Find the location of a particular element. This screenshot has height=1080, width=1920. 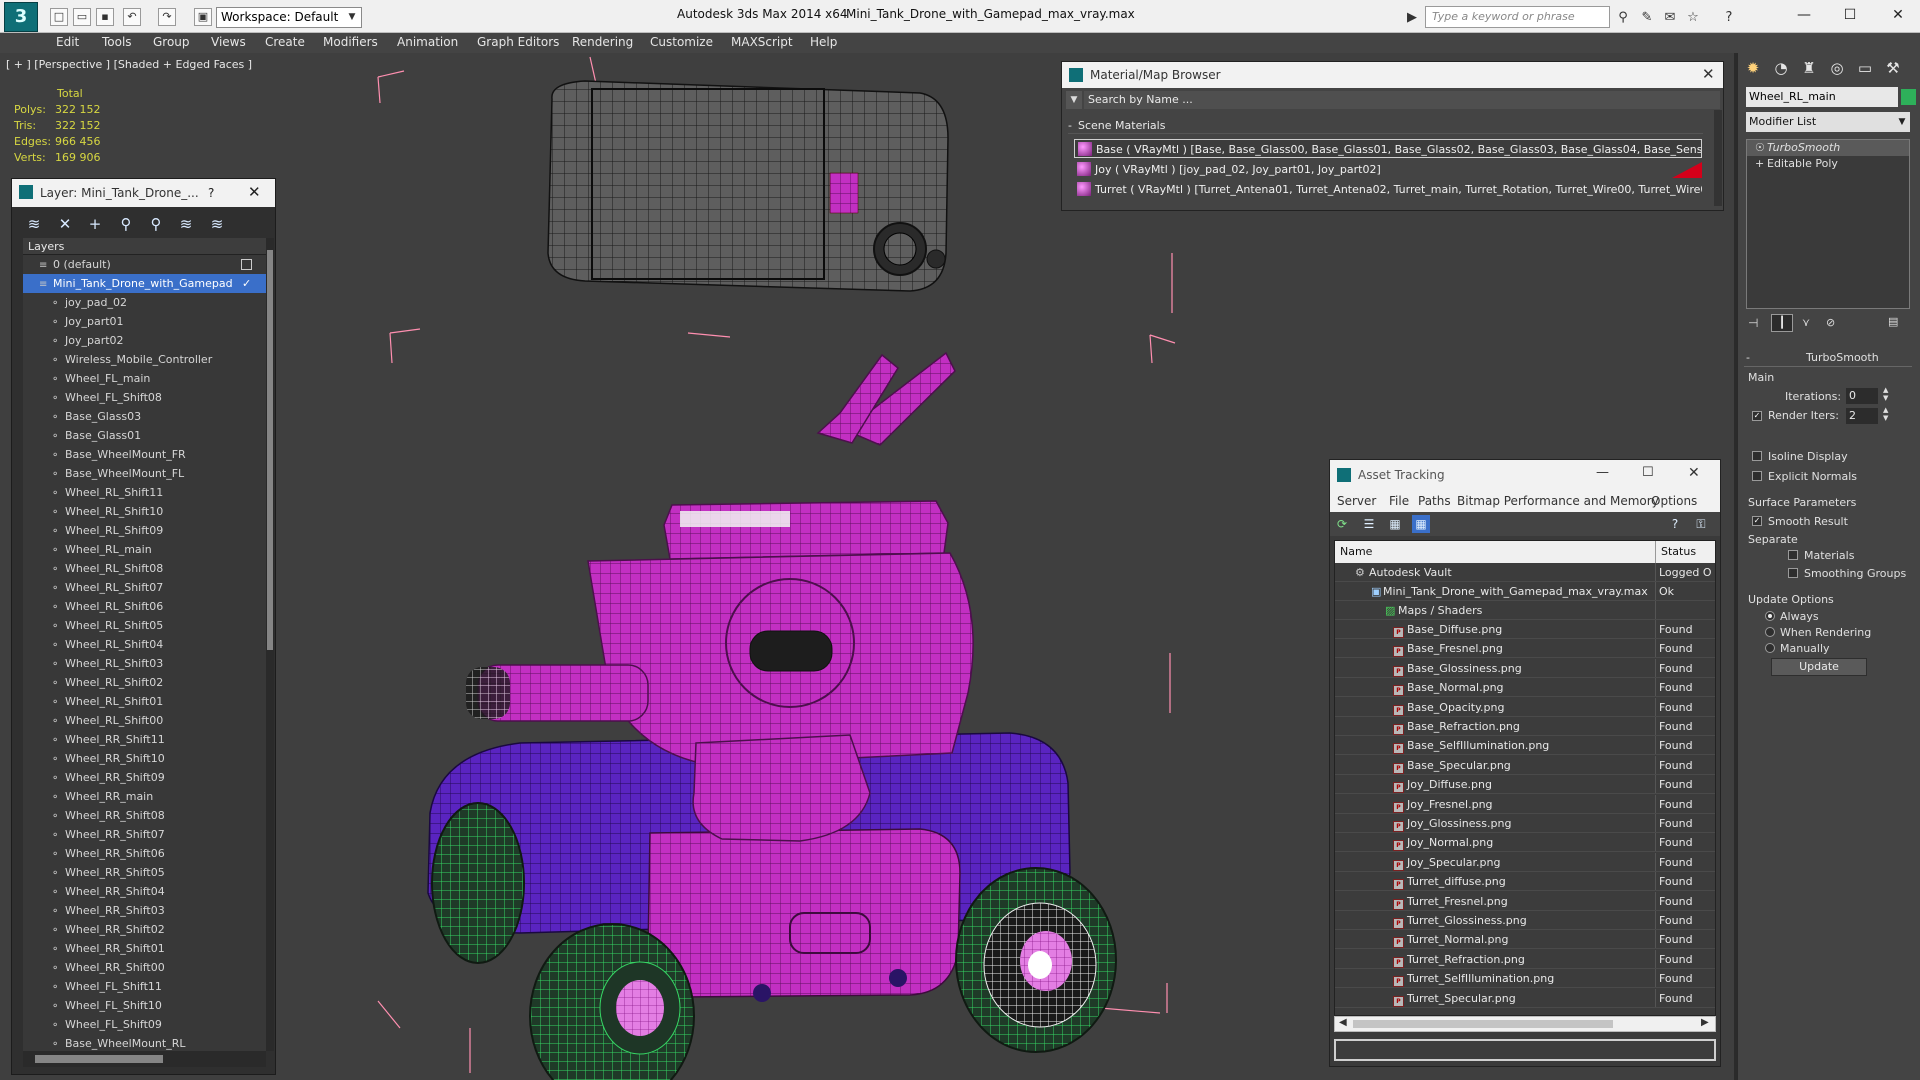

menu-animation: Animation is located at coordinates (427, 42).